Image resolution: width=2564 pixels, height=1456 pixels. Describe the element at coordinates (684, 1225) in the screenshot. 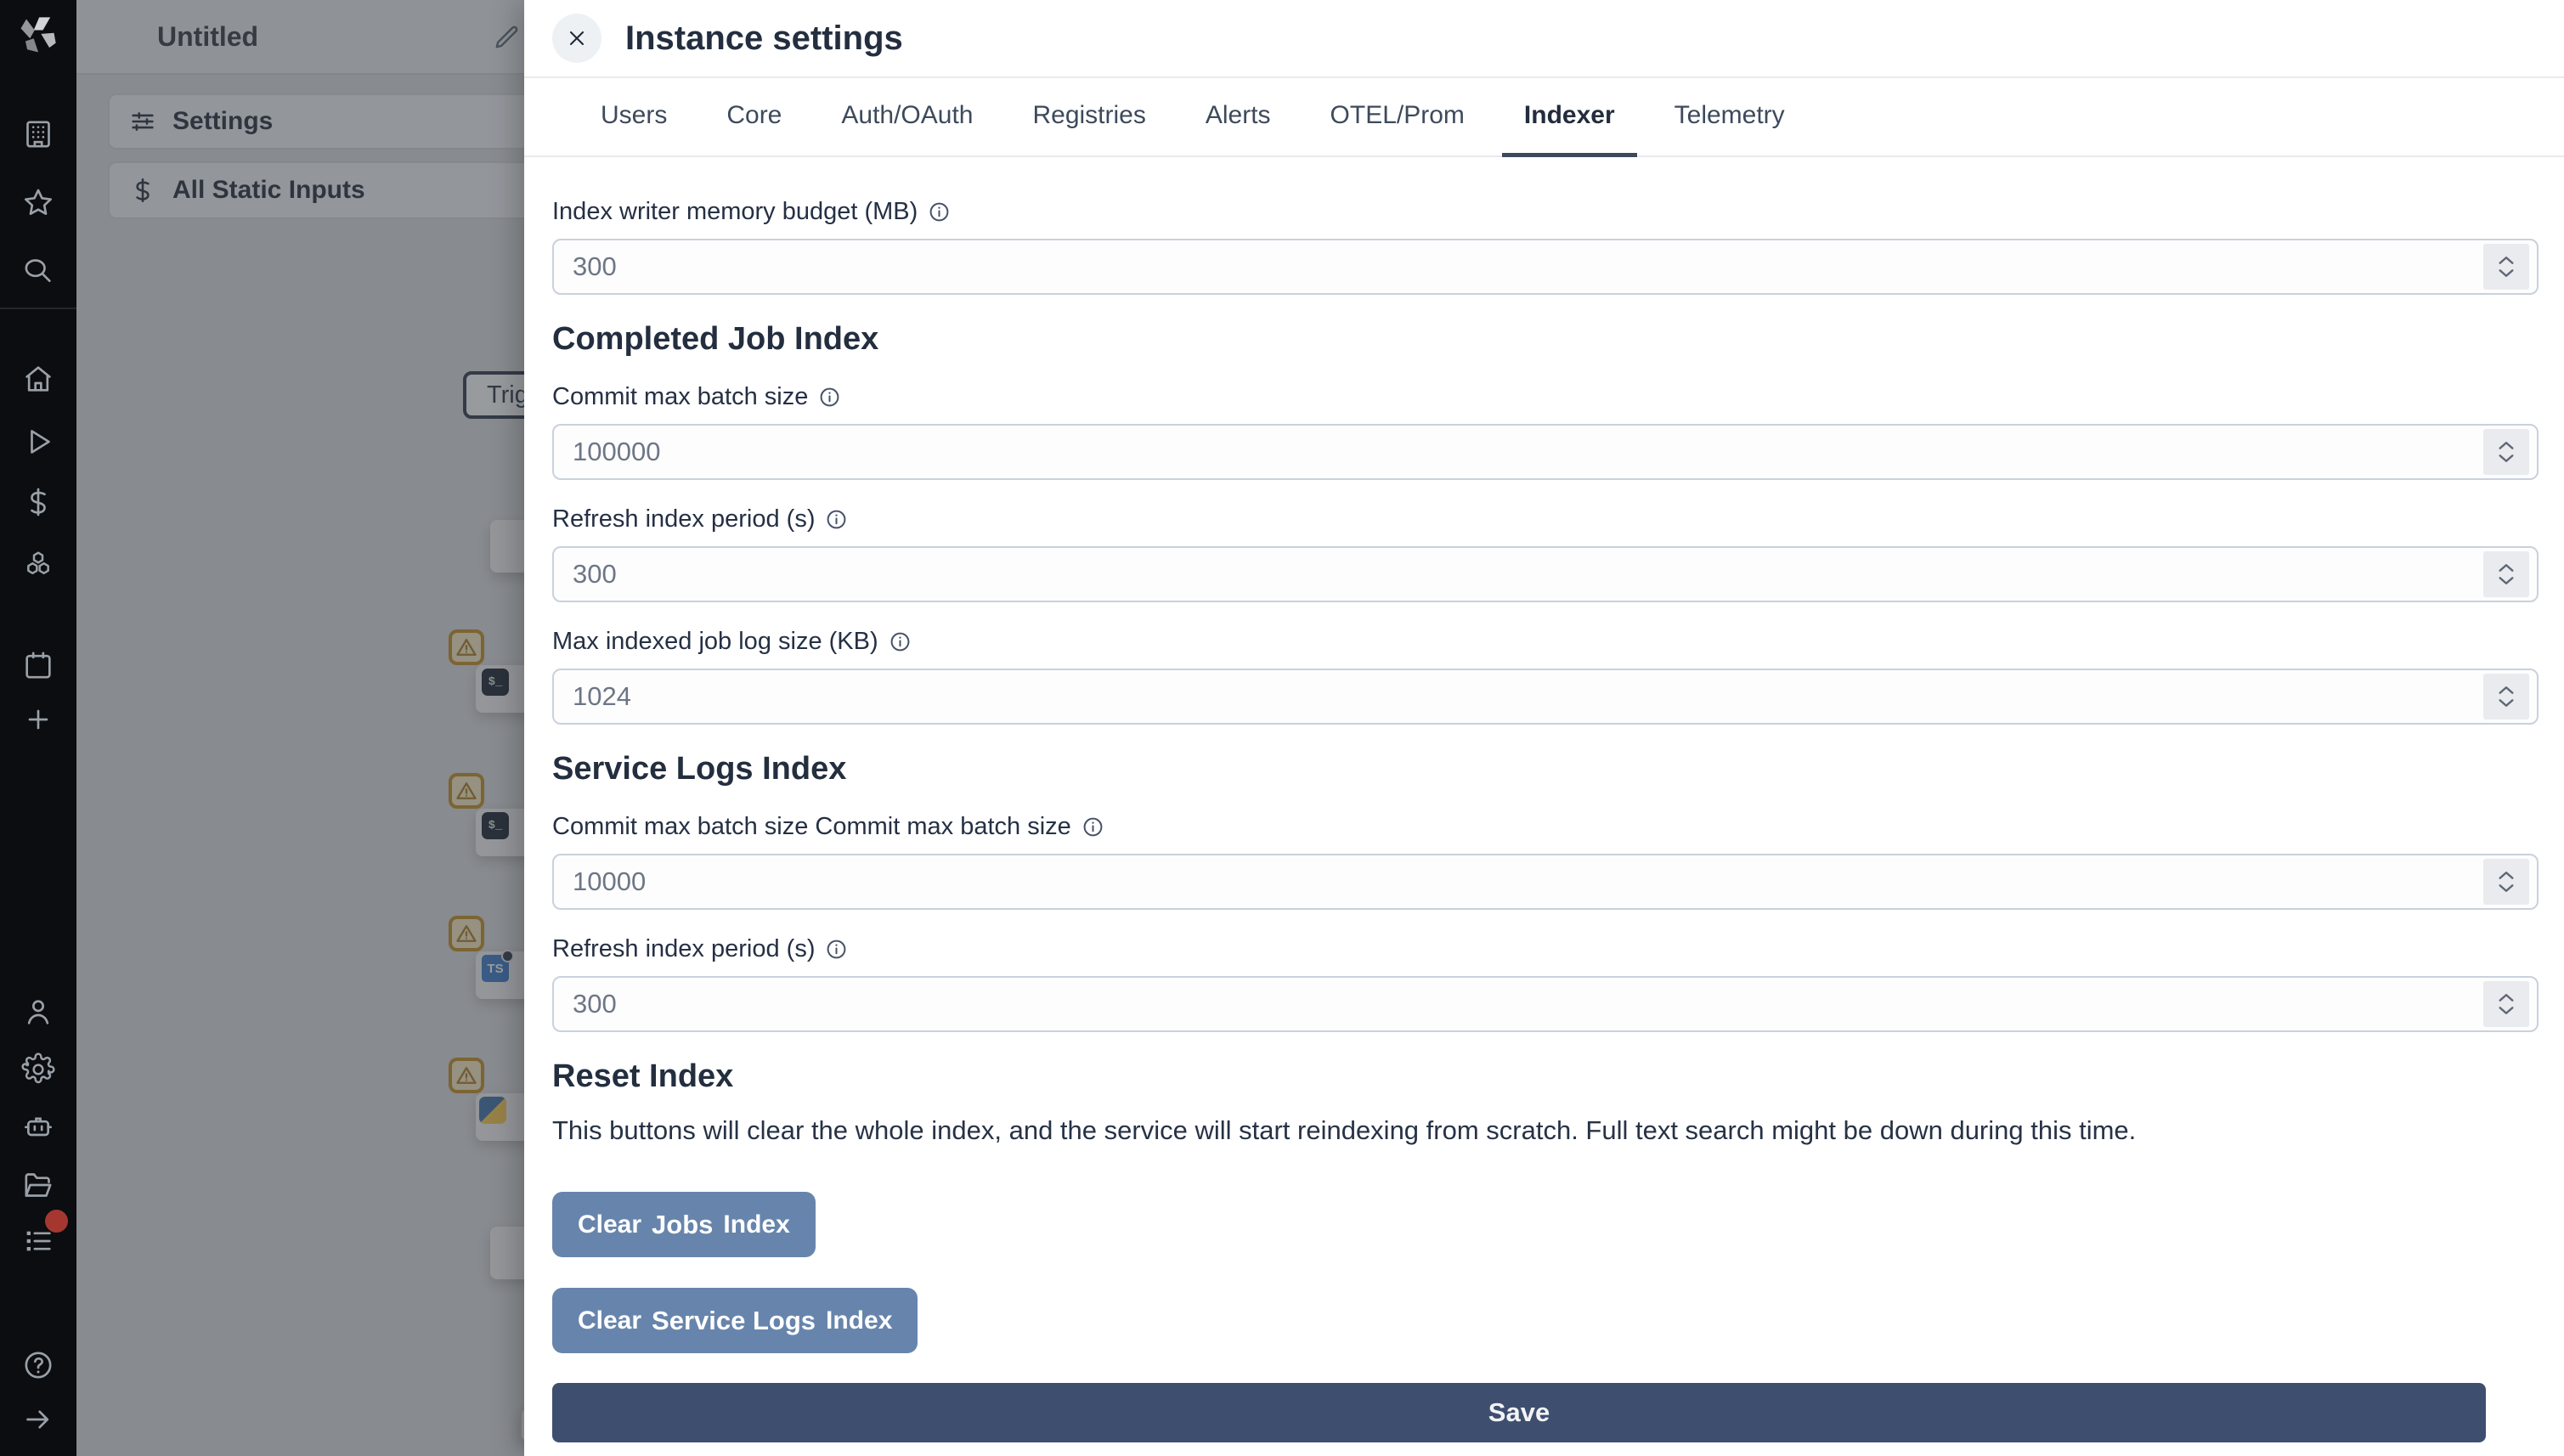

I see `clear-jobs-index-button: Clear Jobs Index` at that location.